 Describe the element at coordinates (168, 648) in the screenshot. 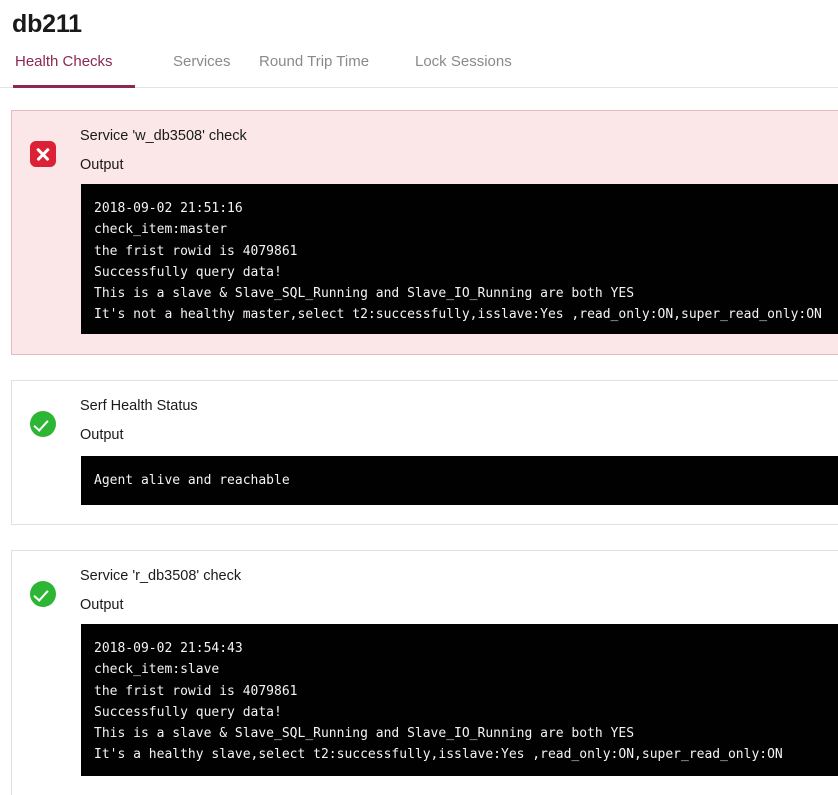

I see `terminal-line: 2018-09-02 21:54:43` at that location.